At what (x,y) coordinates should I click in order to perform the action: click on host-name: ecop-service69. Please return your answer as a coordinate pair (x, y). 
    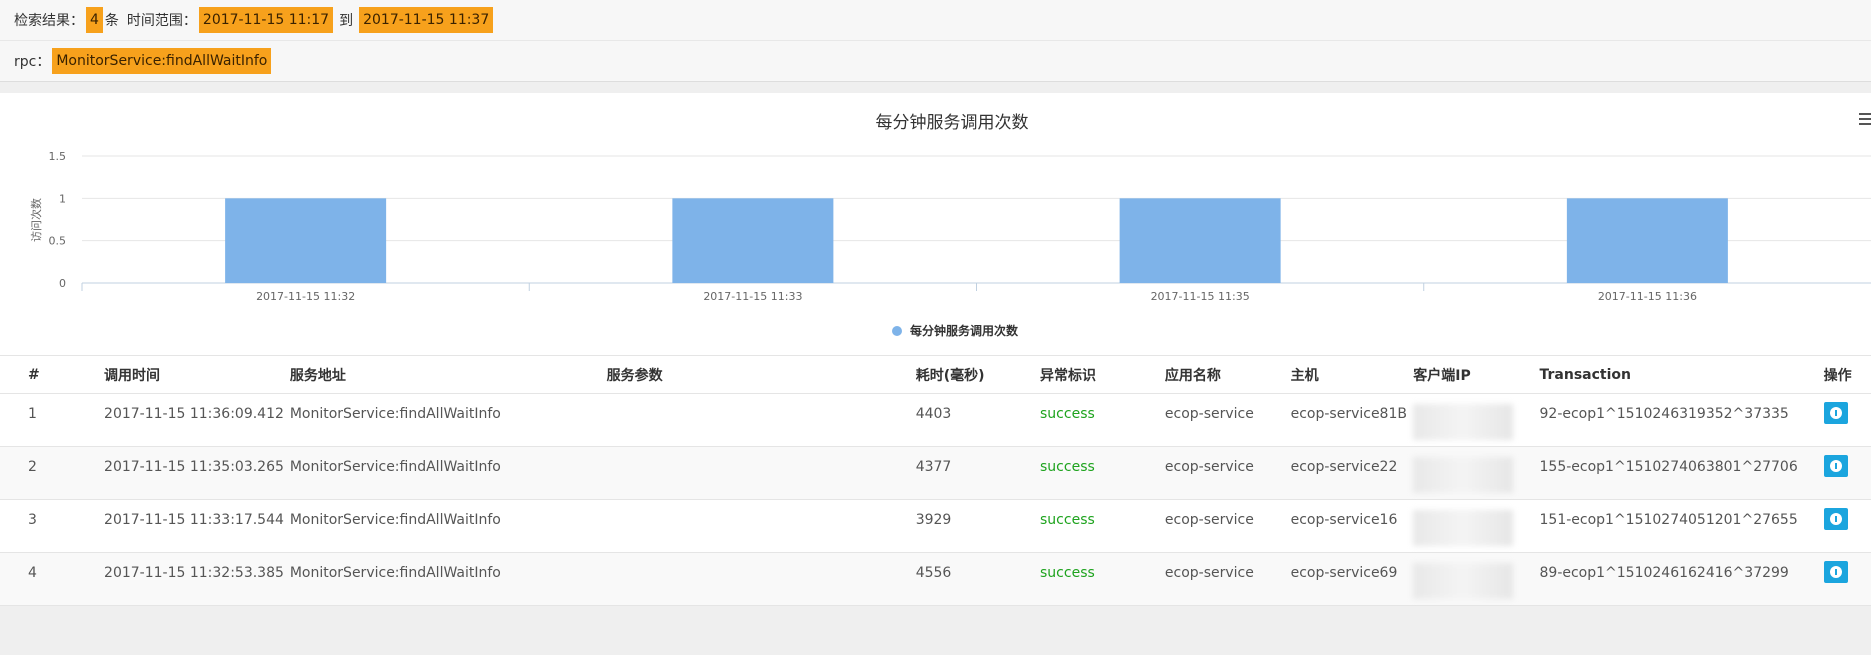
    Looking at the image, I should click on (1352, 579).